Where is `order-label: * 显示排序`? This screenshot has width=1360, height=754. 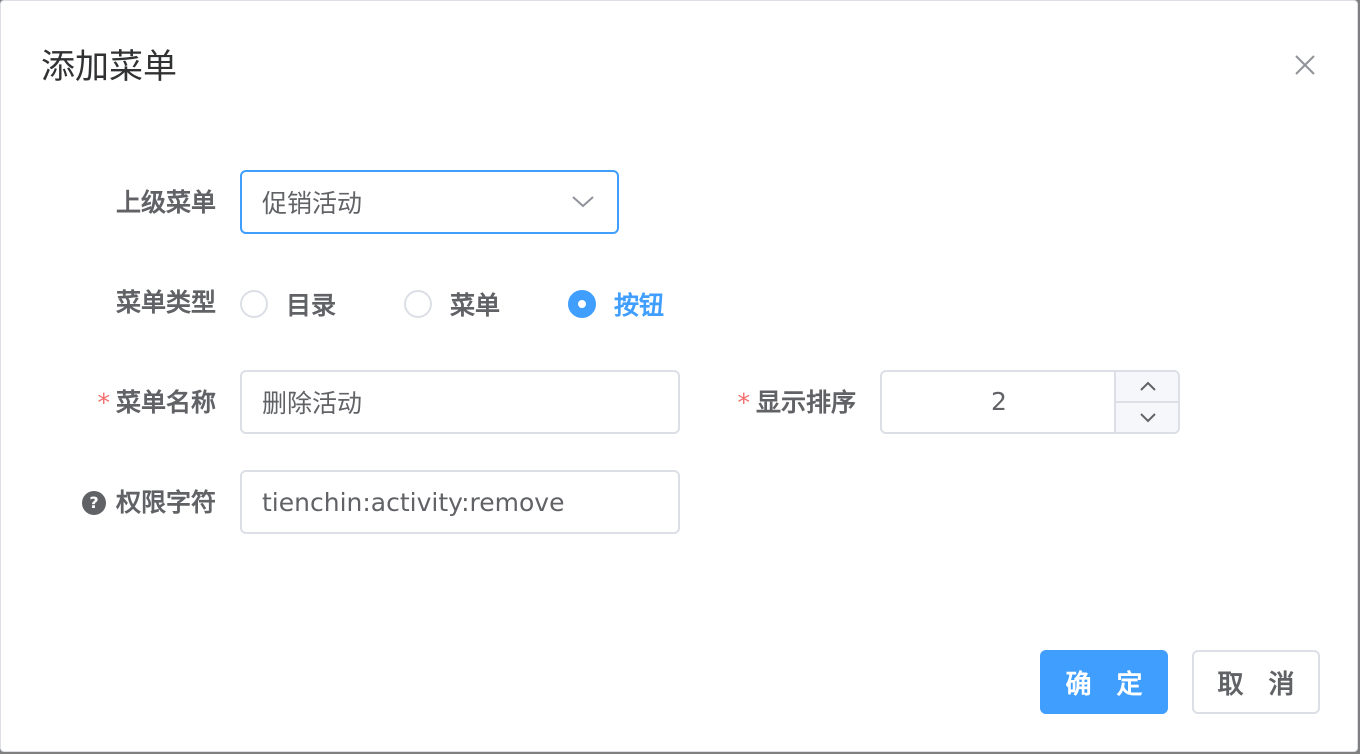 order-label: * 显示排序 is located at coordinates (778, 403).